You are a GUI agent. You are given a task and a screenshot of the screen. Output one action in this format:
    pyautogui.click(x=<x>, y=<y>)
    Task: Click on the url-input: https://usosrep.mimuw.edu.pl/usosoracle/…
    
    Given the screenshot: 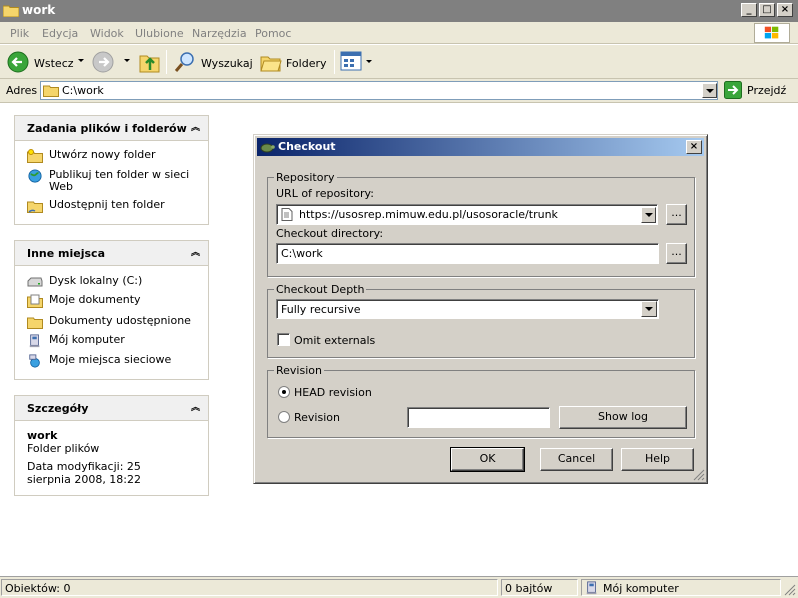 What is the action you would take?
    pyautogui.click(x=467, y=214)
    